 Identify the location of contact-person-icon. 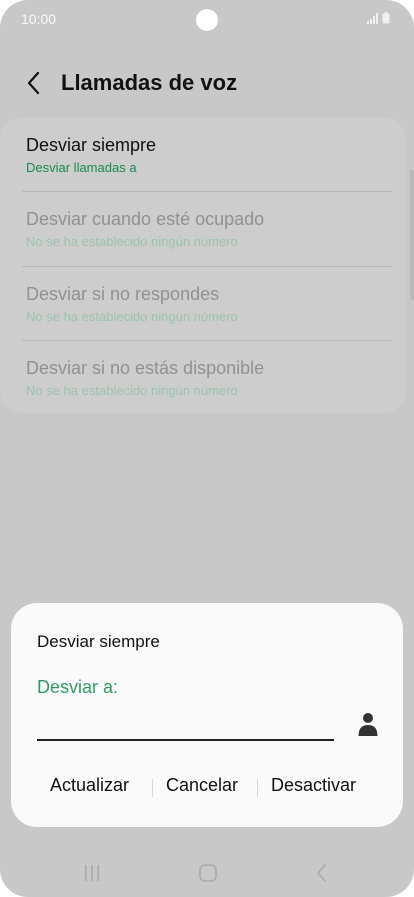
(368, 724).